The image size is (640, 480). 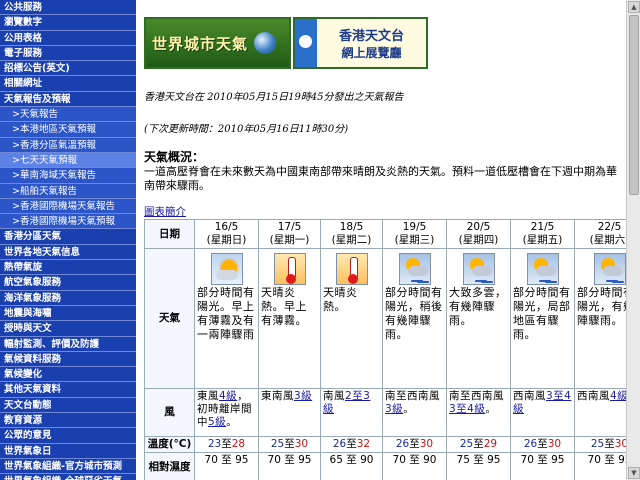 I want to click on scroll-down-icon: ▼, so click(x=634, y=473).